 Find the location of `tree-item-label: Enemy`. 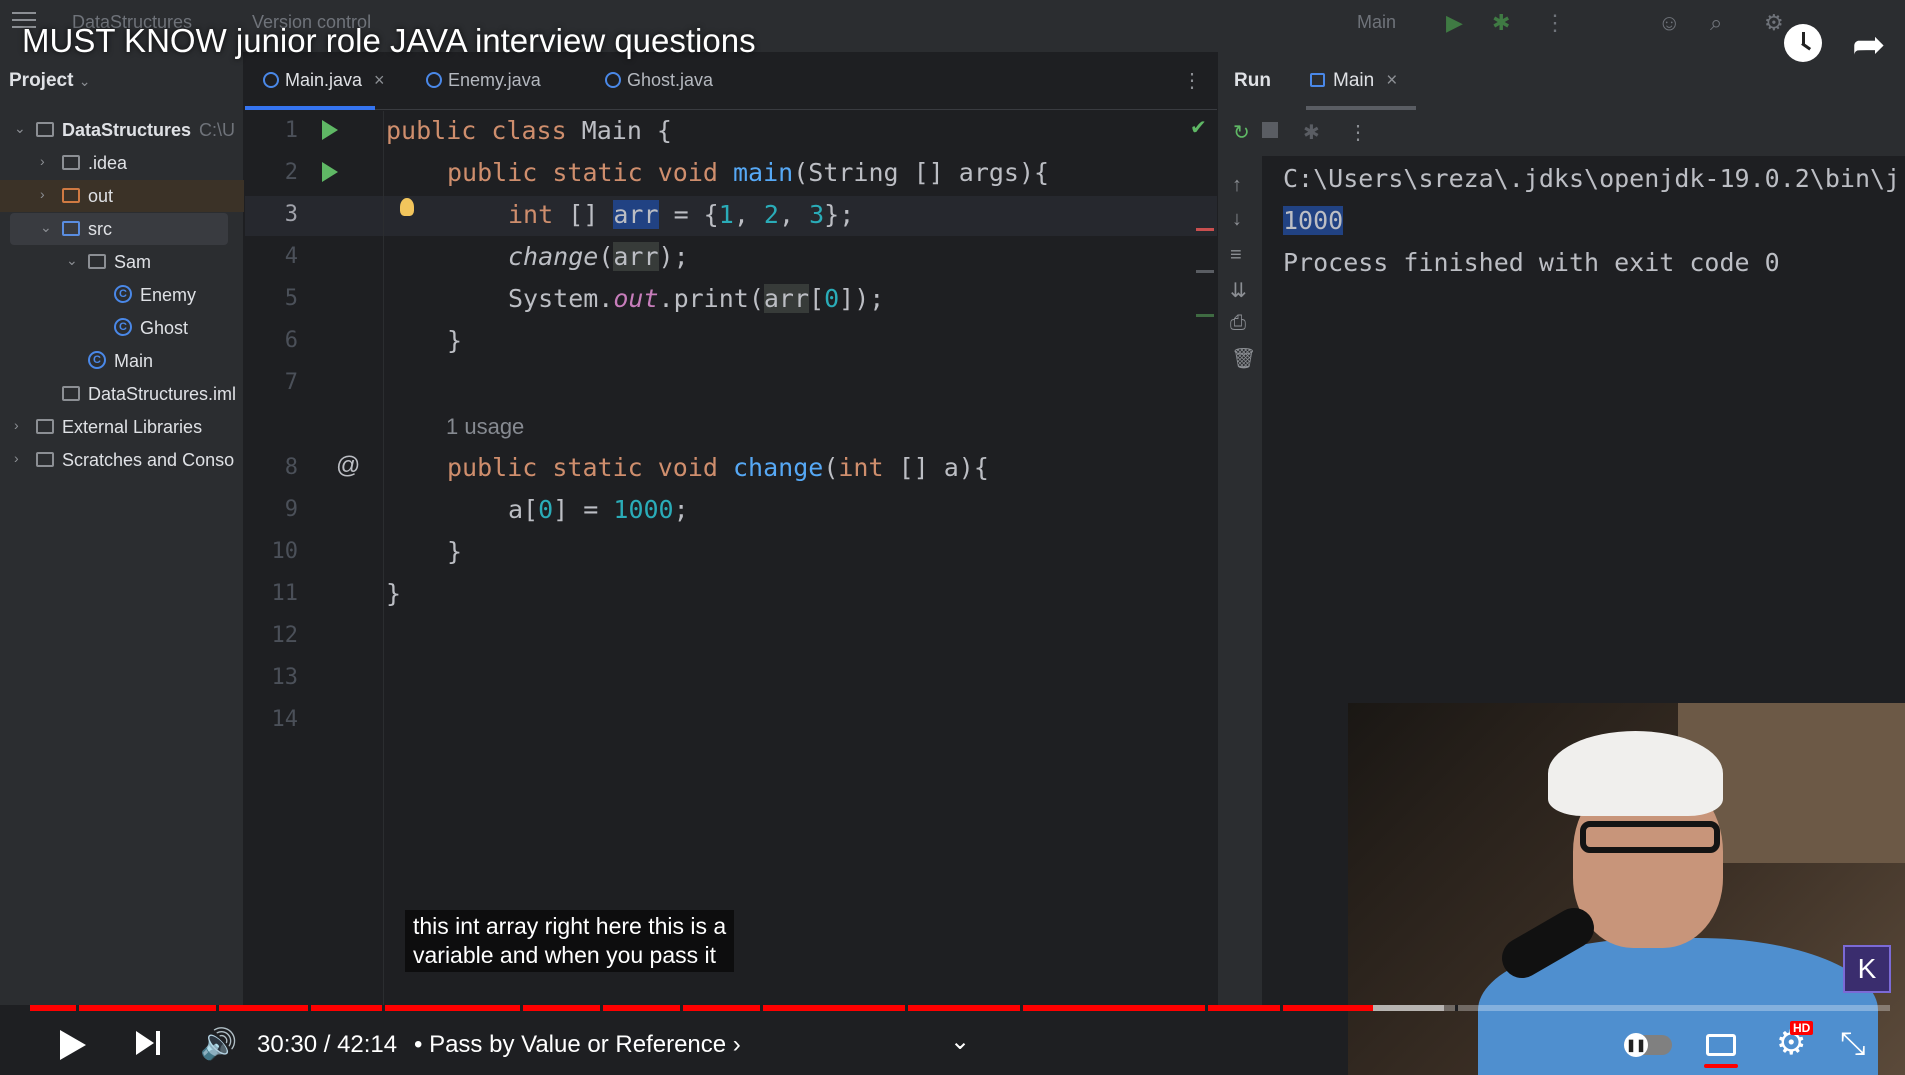

tree-item-label: Enemy is located at coordinates (168, 295).